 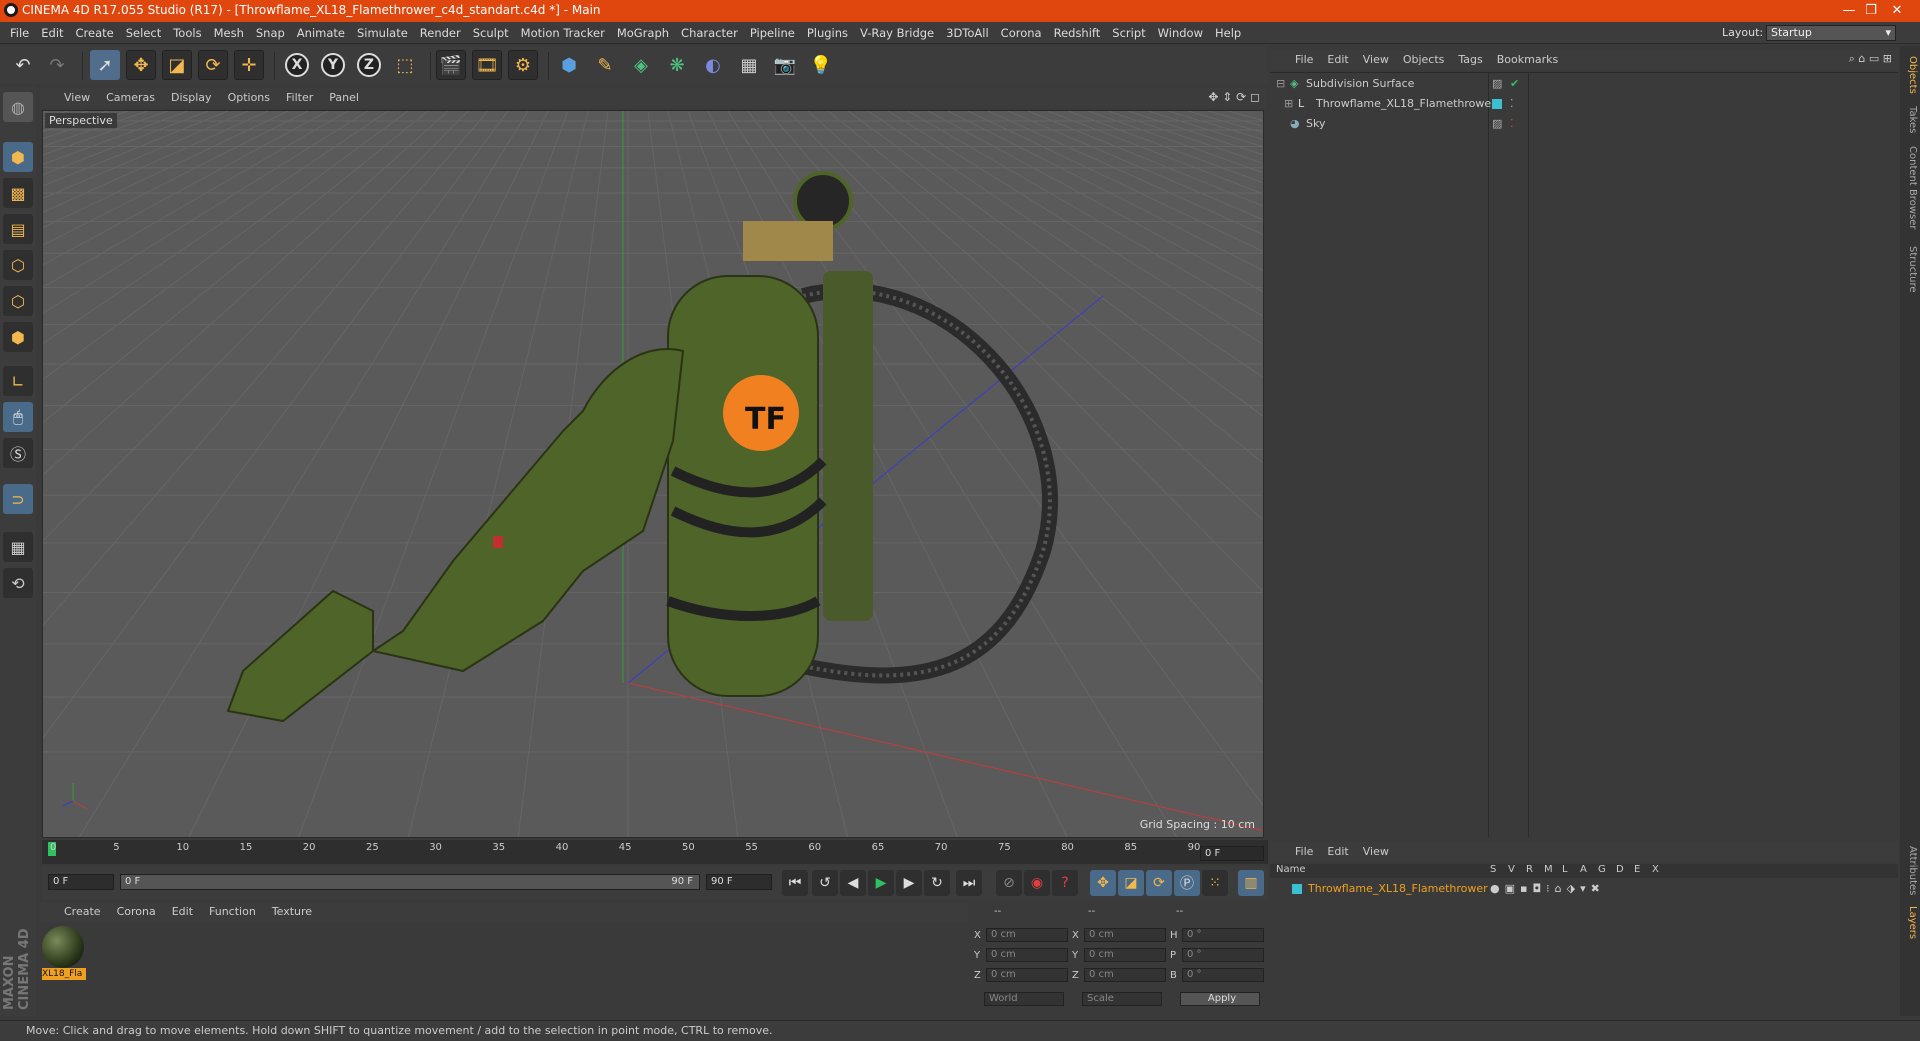 What do you see at coordinates (18, 157) in the screenshot?
I see `model-mode-icon: ⬢` at bounding box center [18, 157].